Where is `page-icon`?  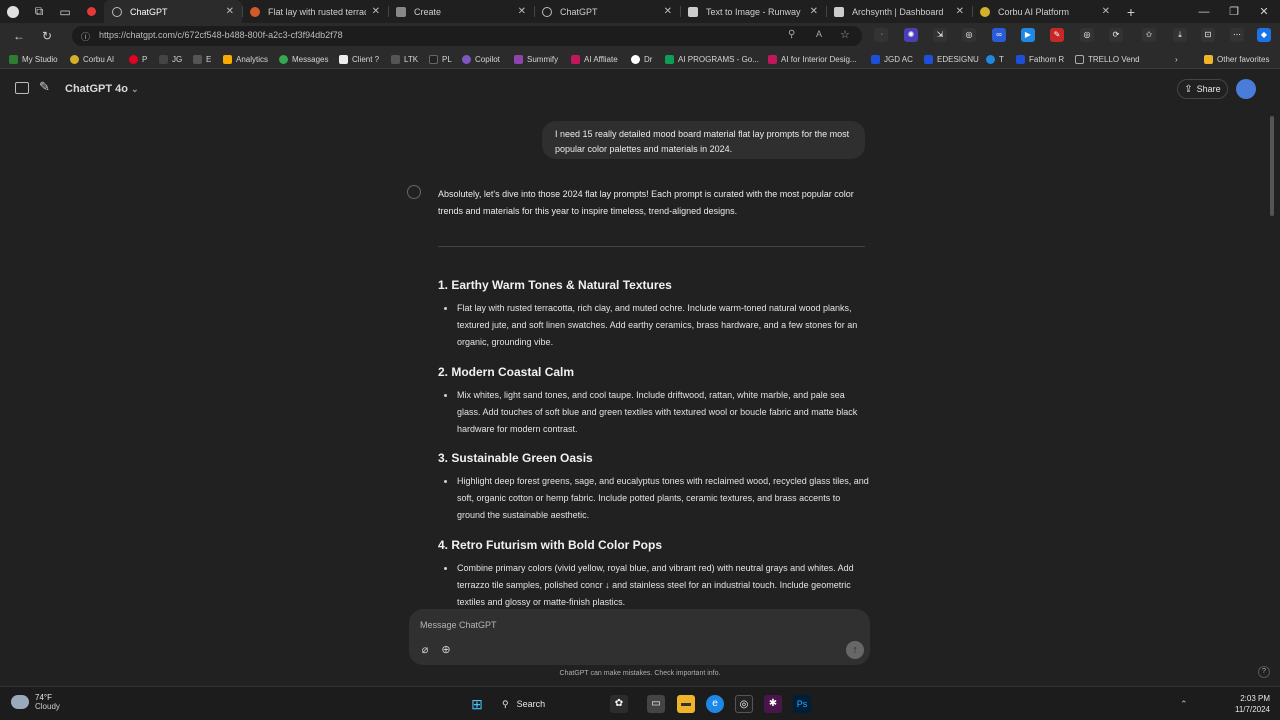
page-icon is located at coordinates (1079, 59).